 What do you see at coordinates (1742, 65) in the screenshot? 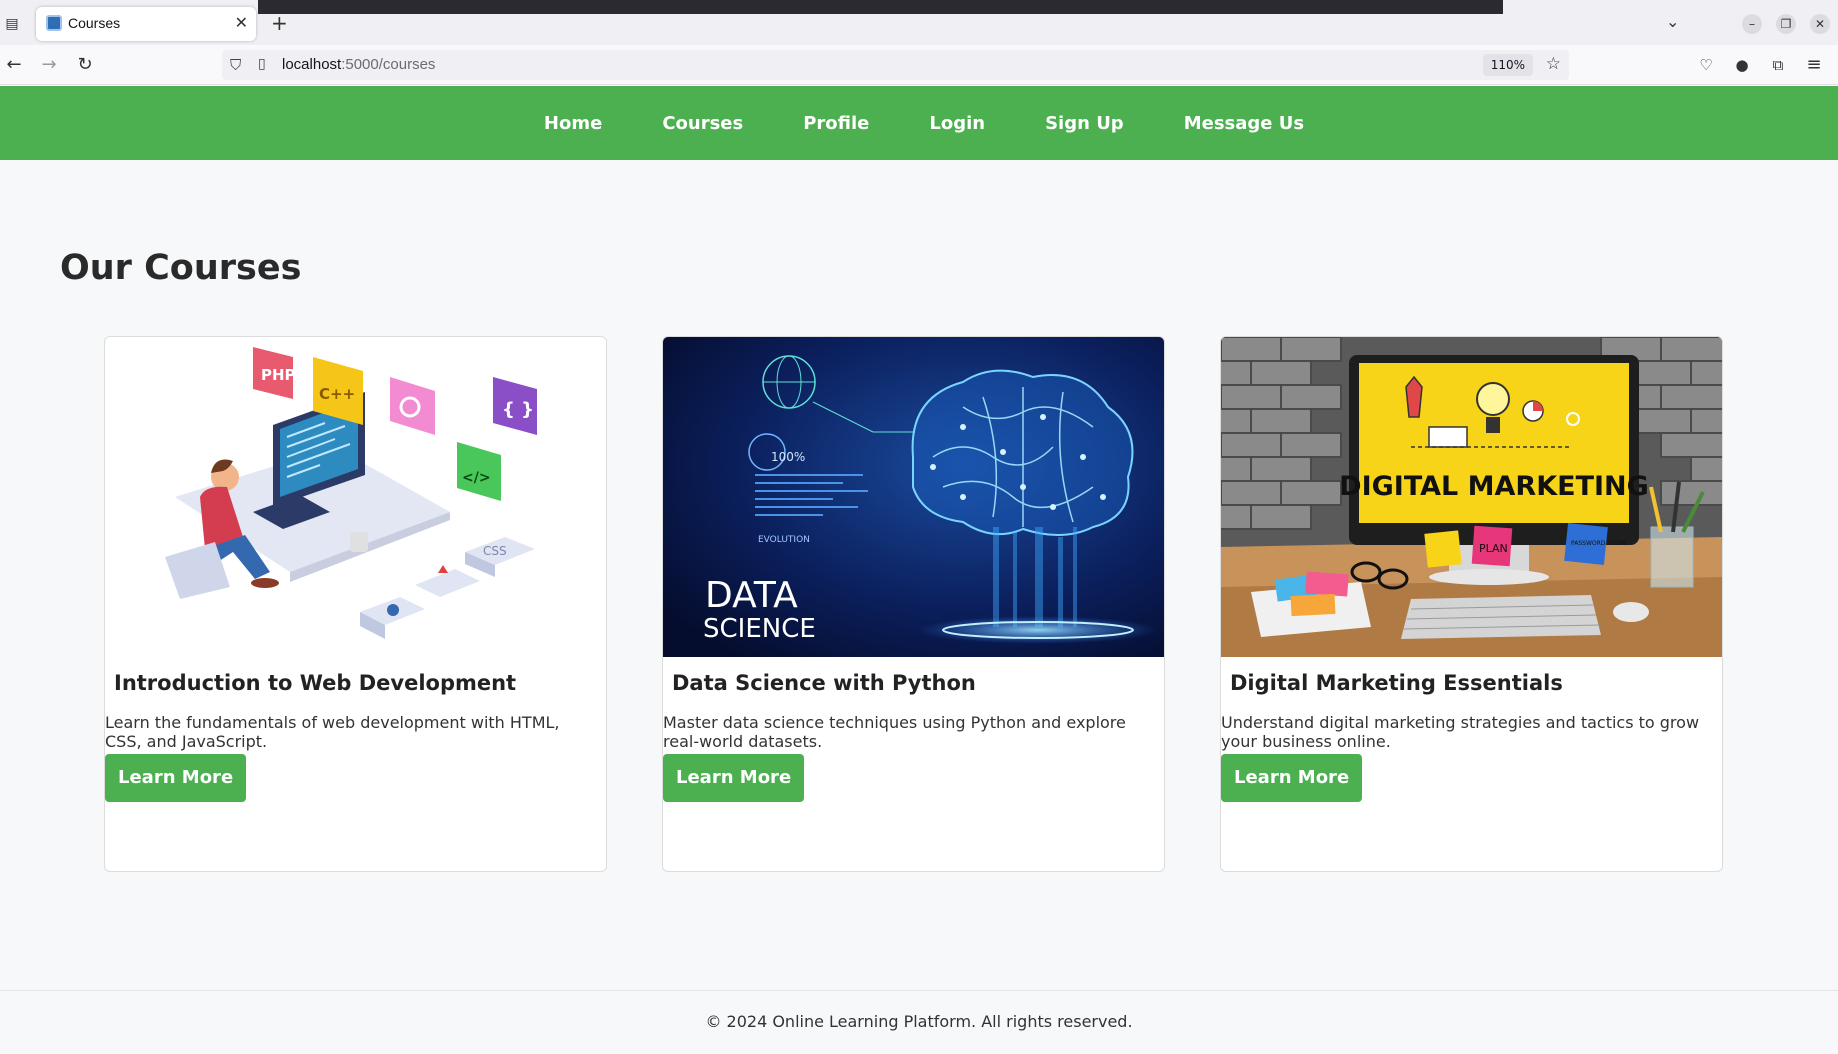
I see `account-icon: ●` at bounding box center [1742, 65].